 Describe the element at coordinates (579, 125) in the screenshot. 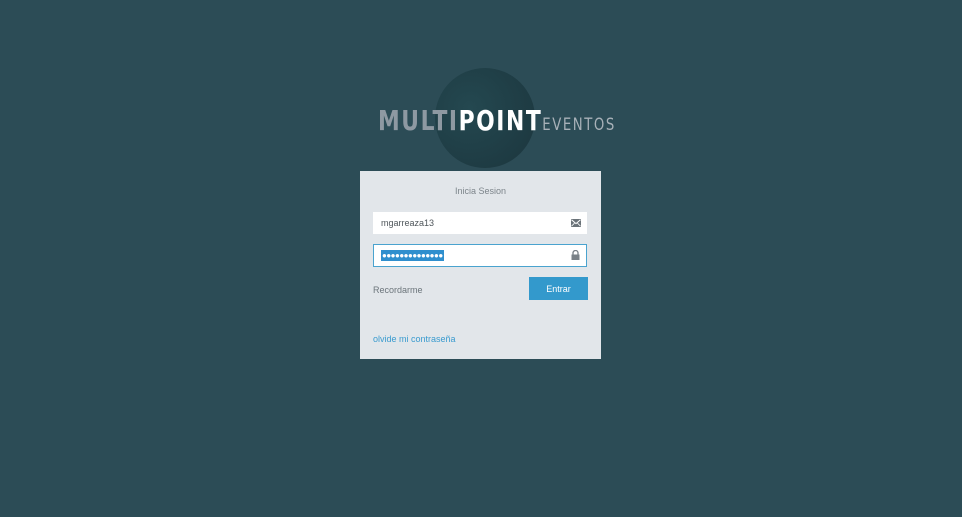

I see `logo-eventos: EVENTOS` at that location.